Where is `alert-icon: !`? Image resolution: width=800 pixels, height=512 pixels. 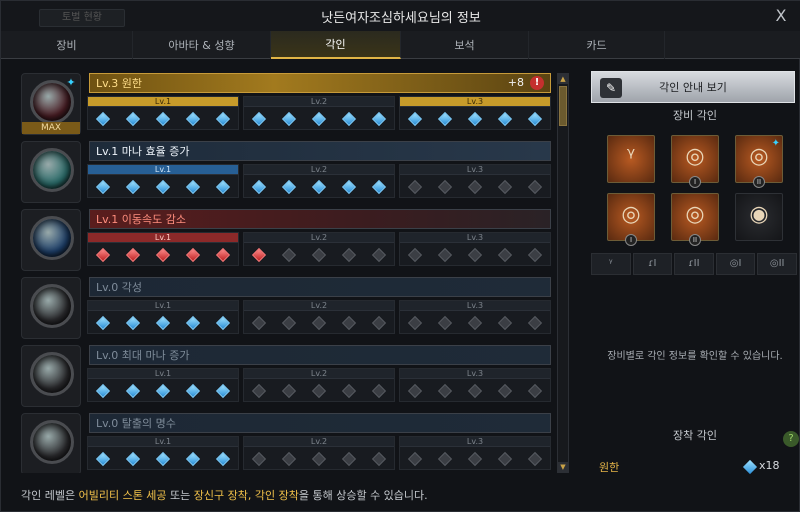
alert-icon: ! is located at coordinates (537, 83).